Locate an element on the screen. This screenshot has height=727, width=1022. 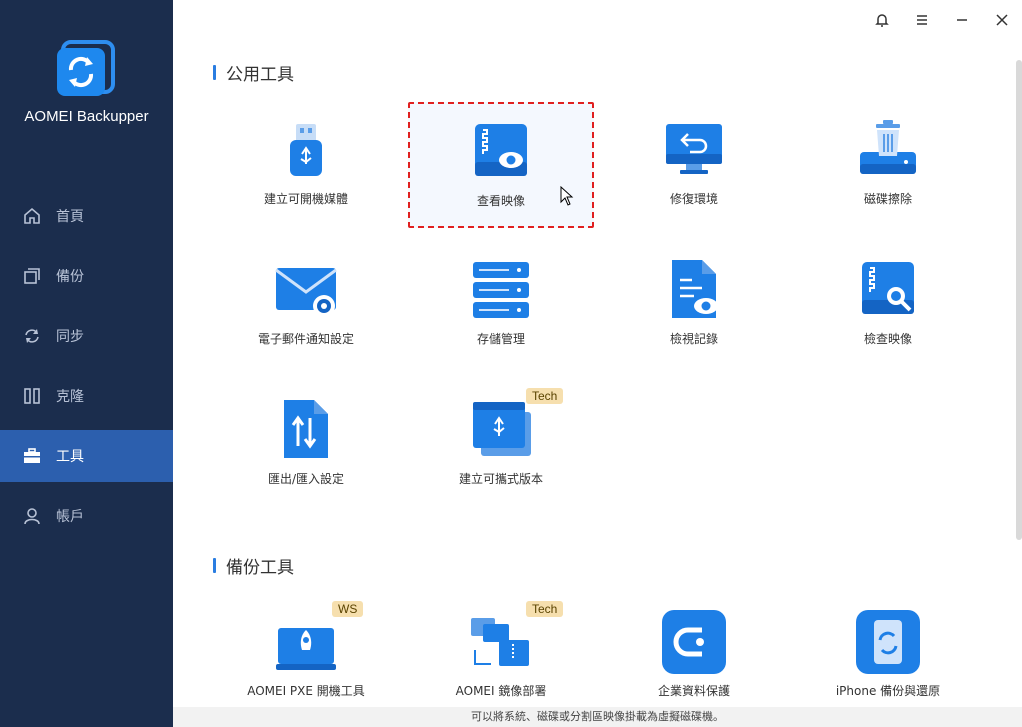
usb-icon is located at coordinates (306, 150).